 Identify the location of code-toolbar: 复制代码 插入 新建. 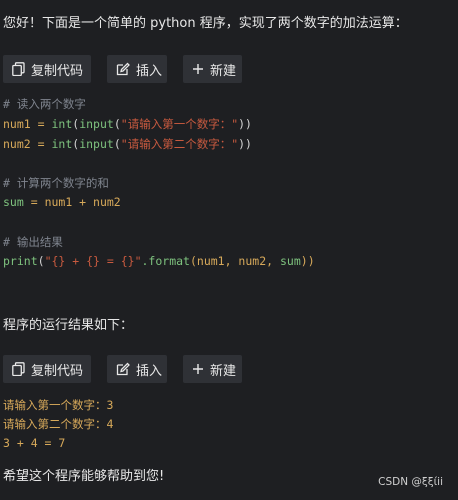
(229, 69).